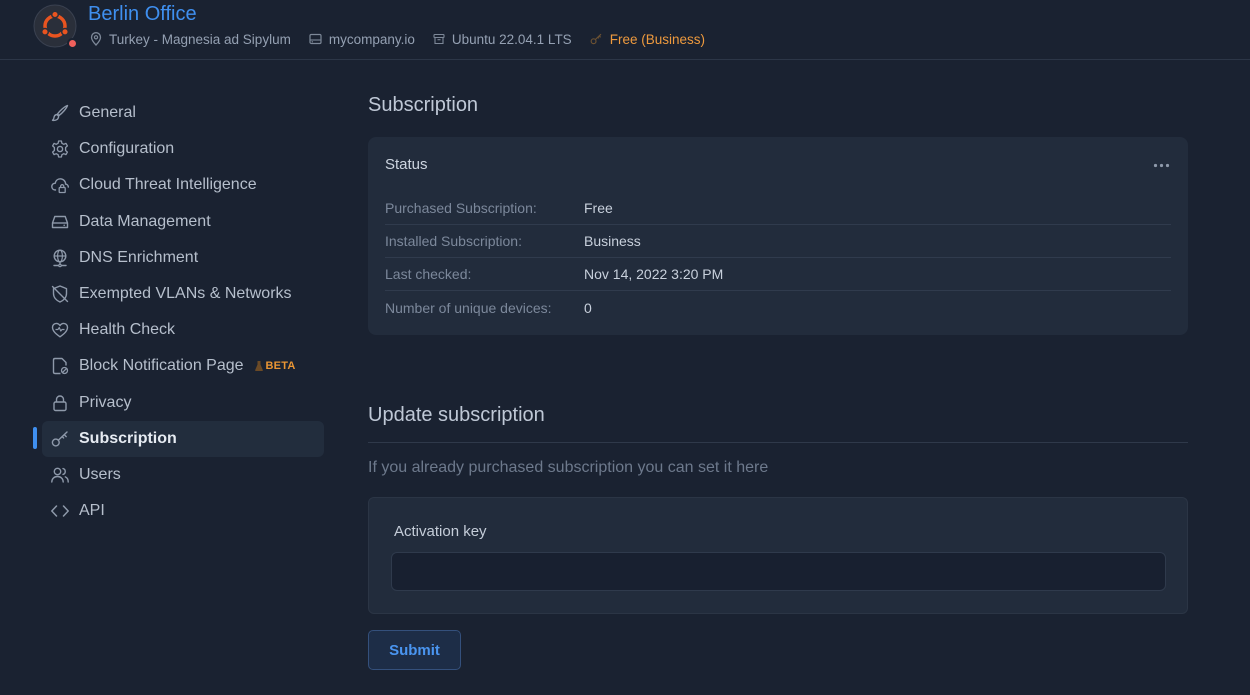  I want to click on status-row-last-checked: Last checked: Nov 14, 2022 3:20 PM, so click(778, 274).